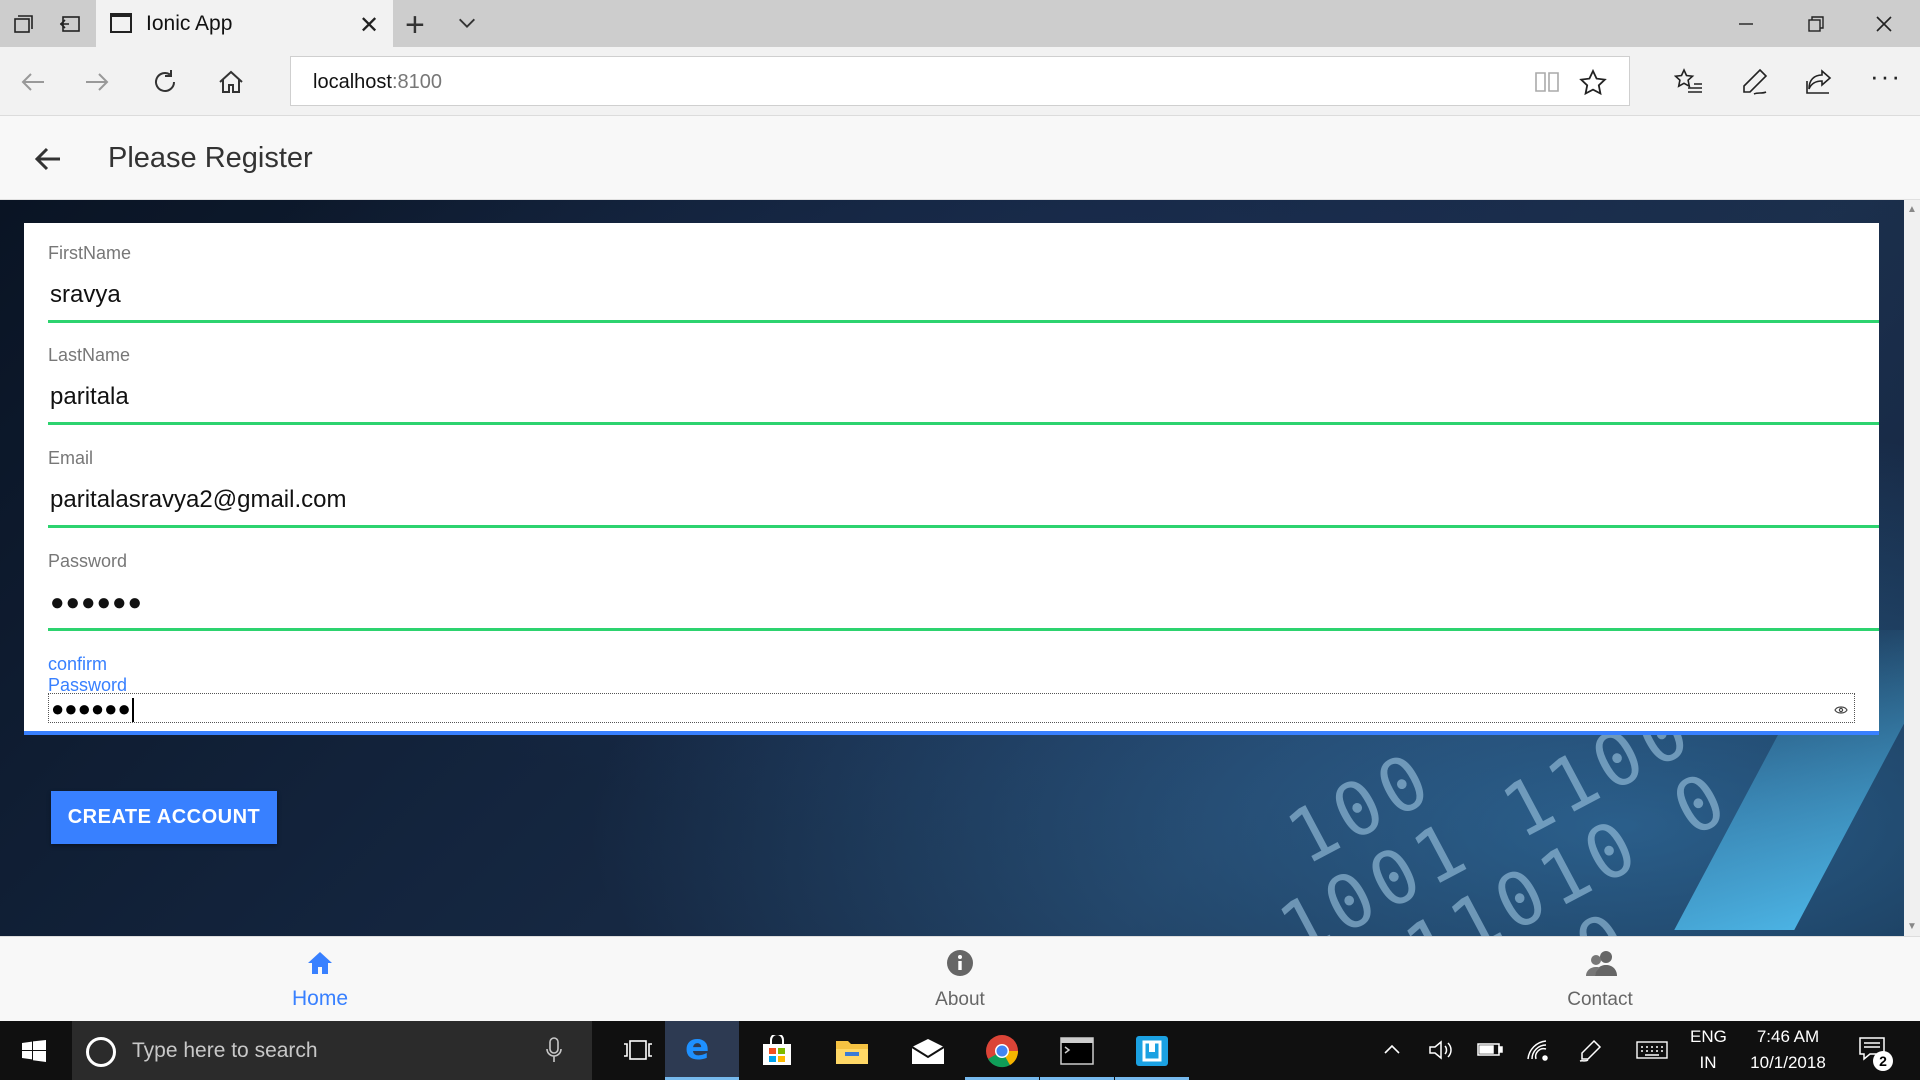 The image size is (1920, 1080). Describe the element at coordinates (90, 253) in the screenshot. I see `field-label: FirstName` at that location.